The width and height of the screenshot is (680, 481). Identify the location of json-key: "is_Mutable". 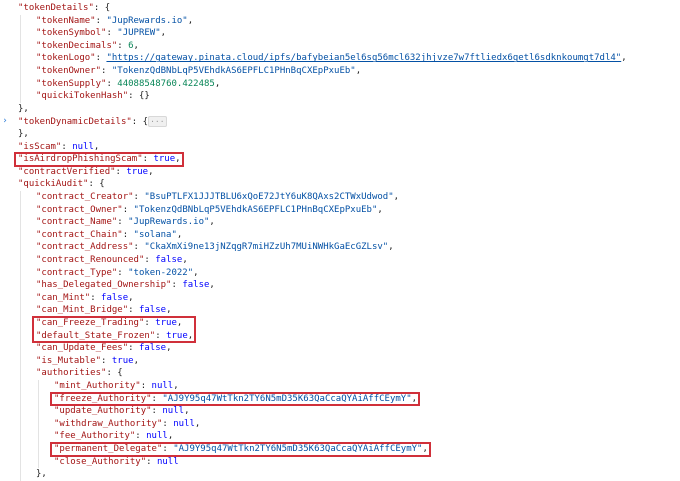
(69, 360).